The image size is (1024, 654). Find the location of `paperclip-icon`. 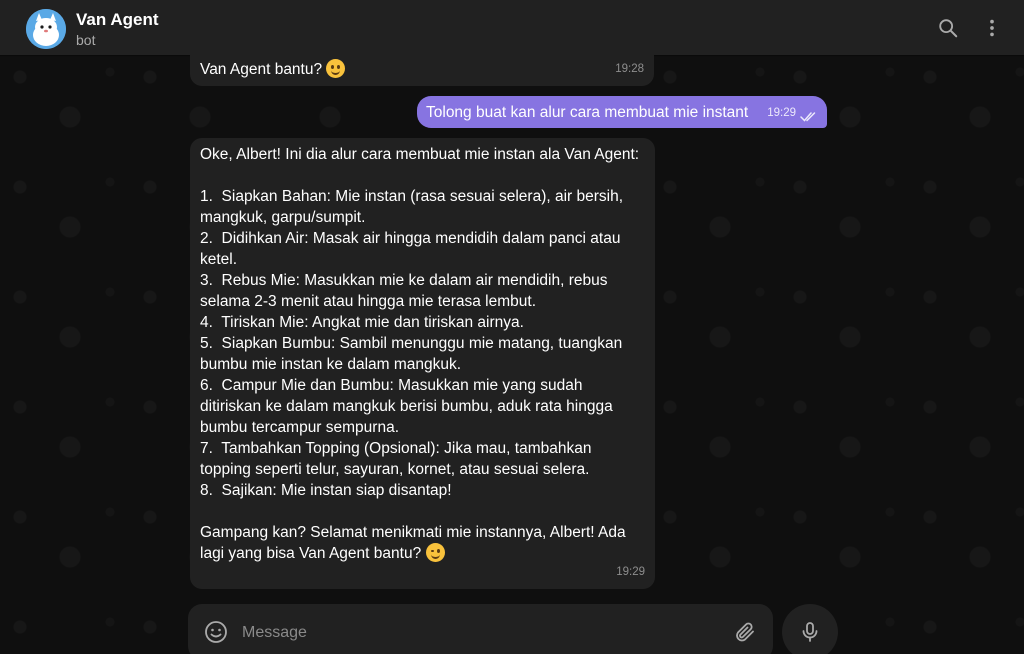

paperclip-icon is located at coordinates (745, 632).